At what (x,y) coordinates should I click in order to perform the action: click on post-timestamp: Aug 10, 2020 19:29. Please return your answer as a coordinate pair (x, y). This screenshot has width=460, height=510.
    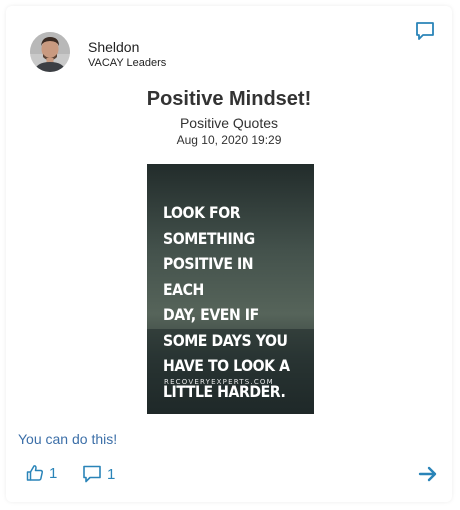
    Looking at the image, I should click on (229, 140).